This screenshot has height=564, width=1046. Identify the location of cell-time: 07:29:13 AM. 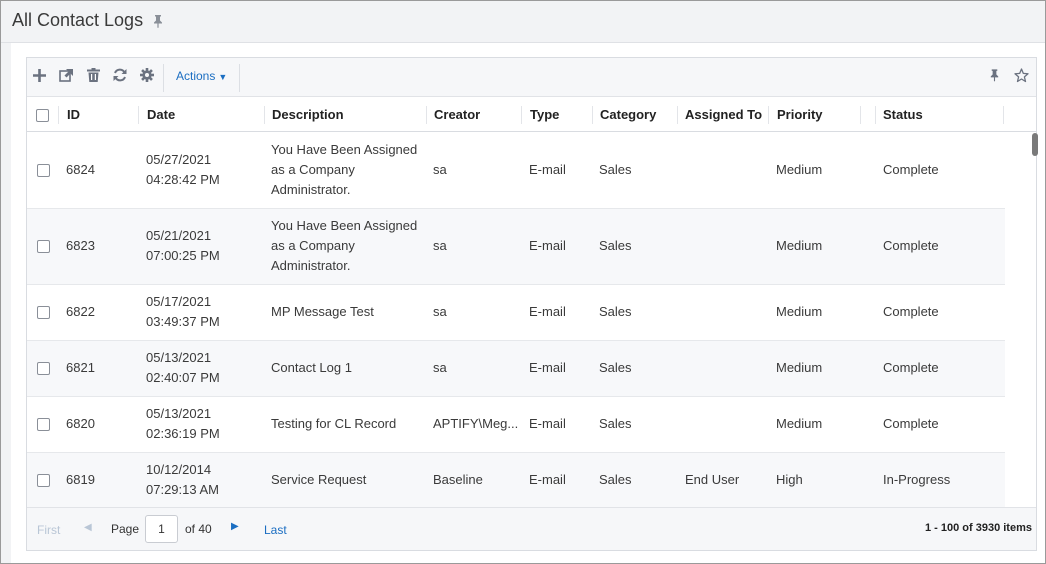
(182, 489).